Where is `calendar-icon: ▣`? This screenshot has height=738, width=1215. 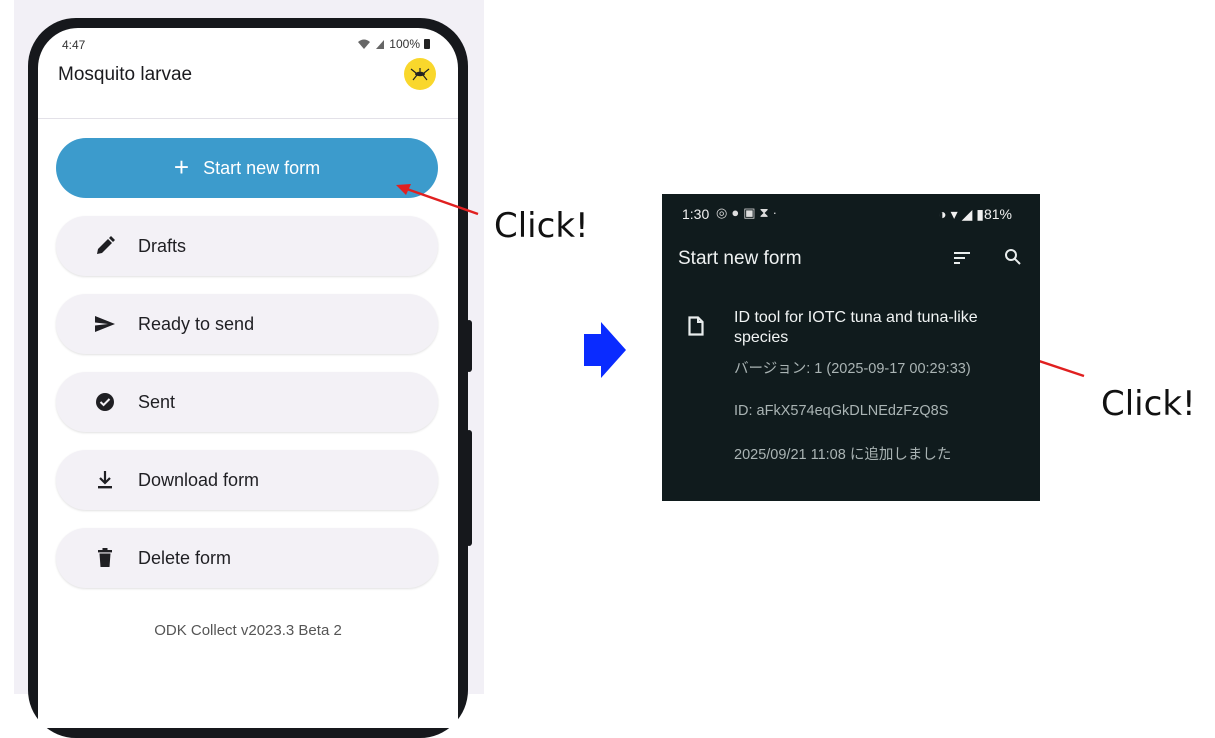 calendar-icon: ▣ is located at coordinates (751, 212).